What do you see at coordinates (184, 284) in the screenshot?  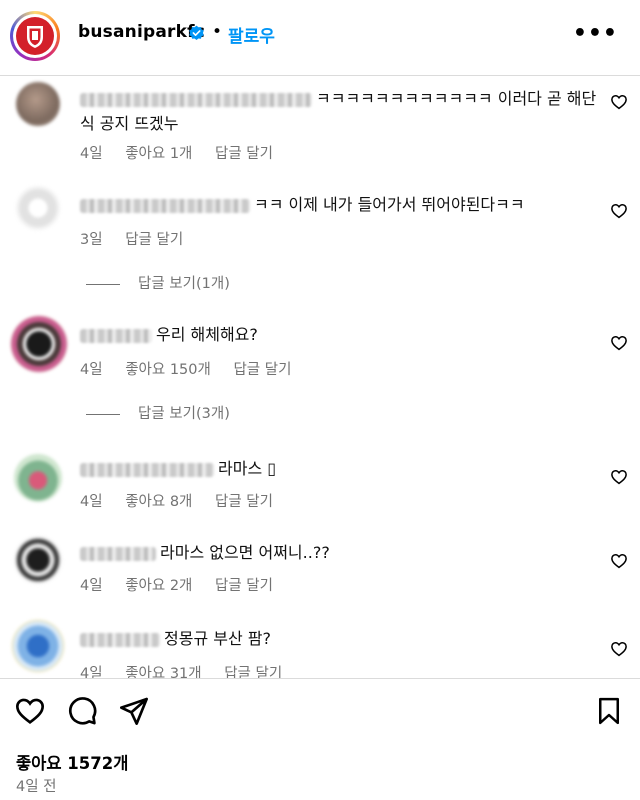 I see `view-replies-label: 답글 보기(1개)` at bounding box center [184, 284].